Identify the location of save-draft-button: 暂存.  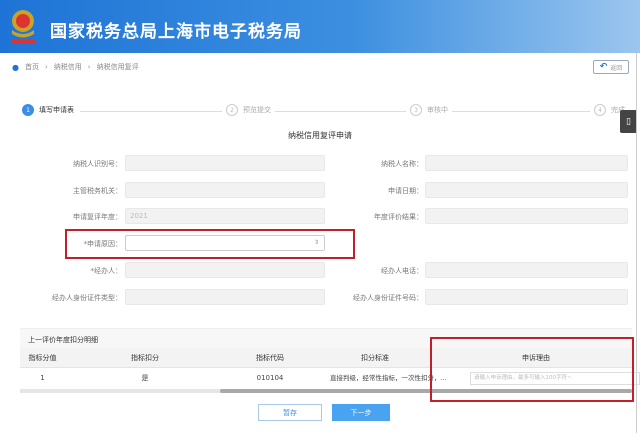
(290, 412).